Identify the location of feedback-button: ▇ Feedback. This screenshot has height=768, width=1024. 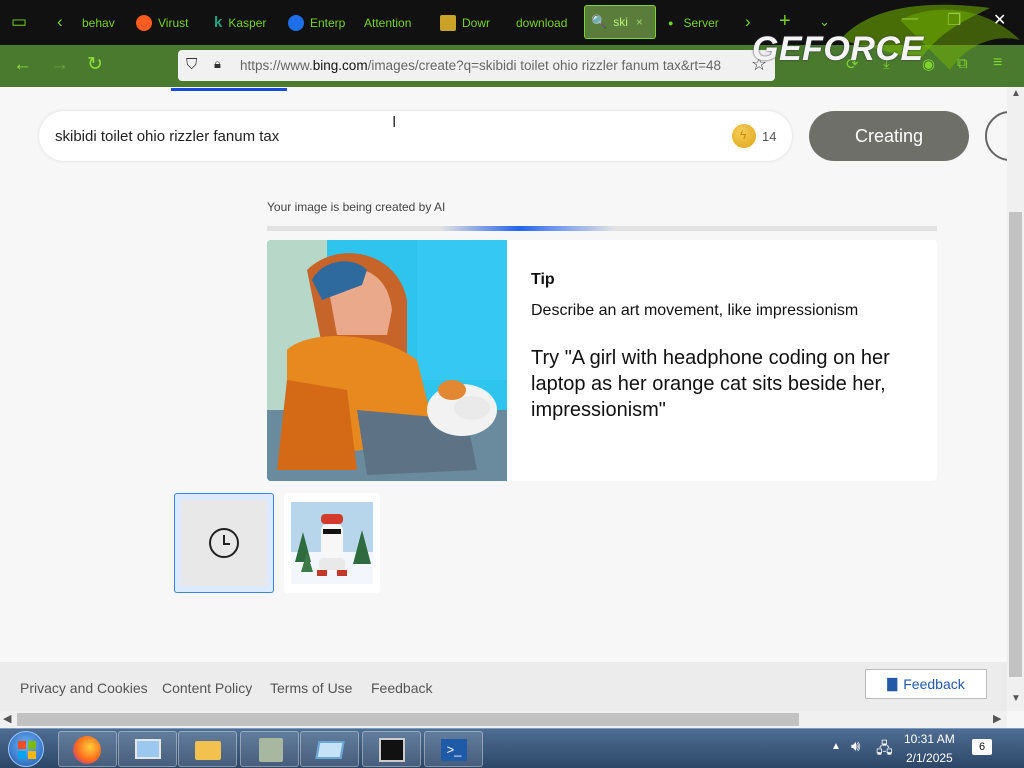
(926, 684).